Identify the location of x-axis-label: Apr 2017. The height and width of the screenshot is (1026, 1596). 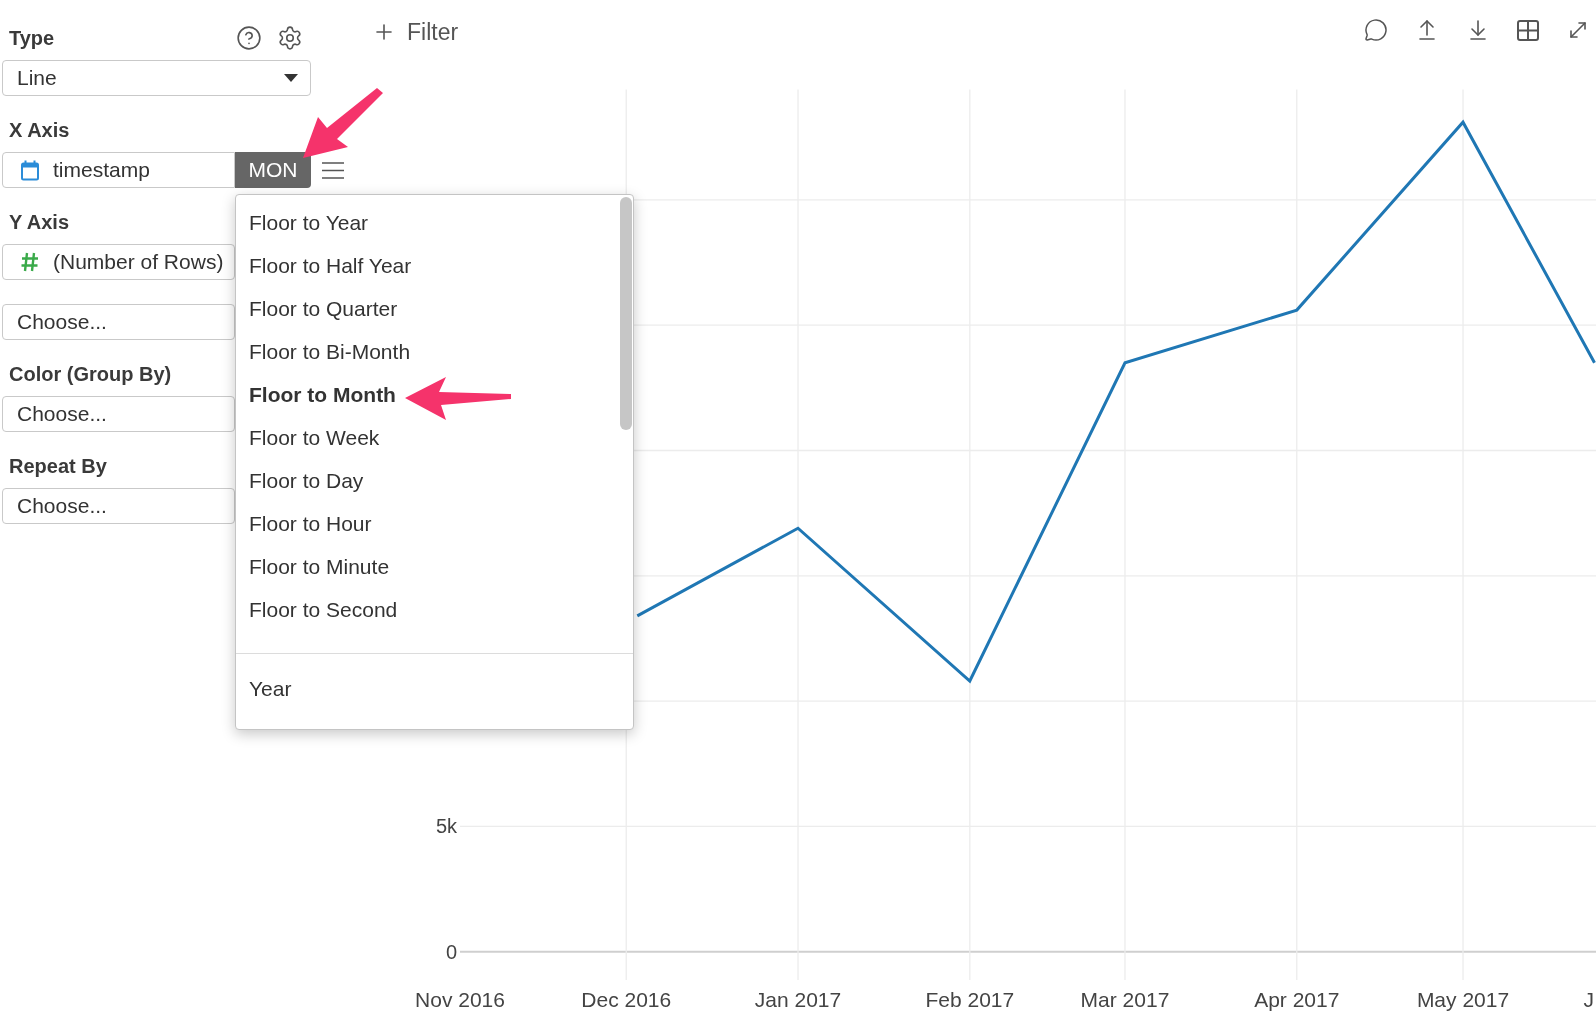
(1297, 999).